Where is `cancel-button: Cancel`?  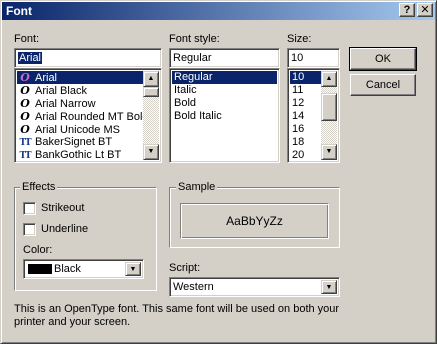
cancel-button: Cancel is located at coordinates (383, 85).